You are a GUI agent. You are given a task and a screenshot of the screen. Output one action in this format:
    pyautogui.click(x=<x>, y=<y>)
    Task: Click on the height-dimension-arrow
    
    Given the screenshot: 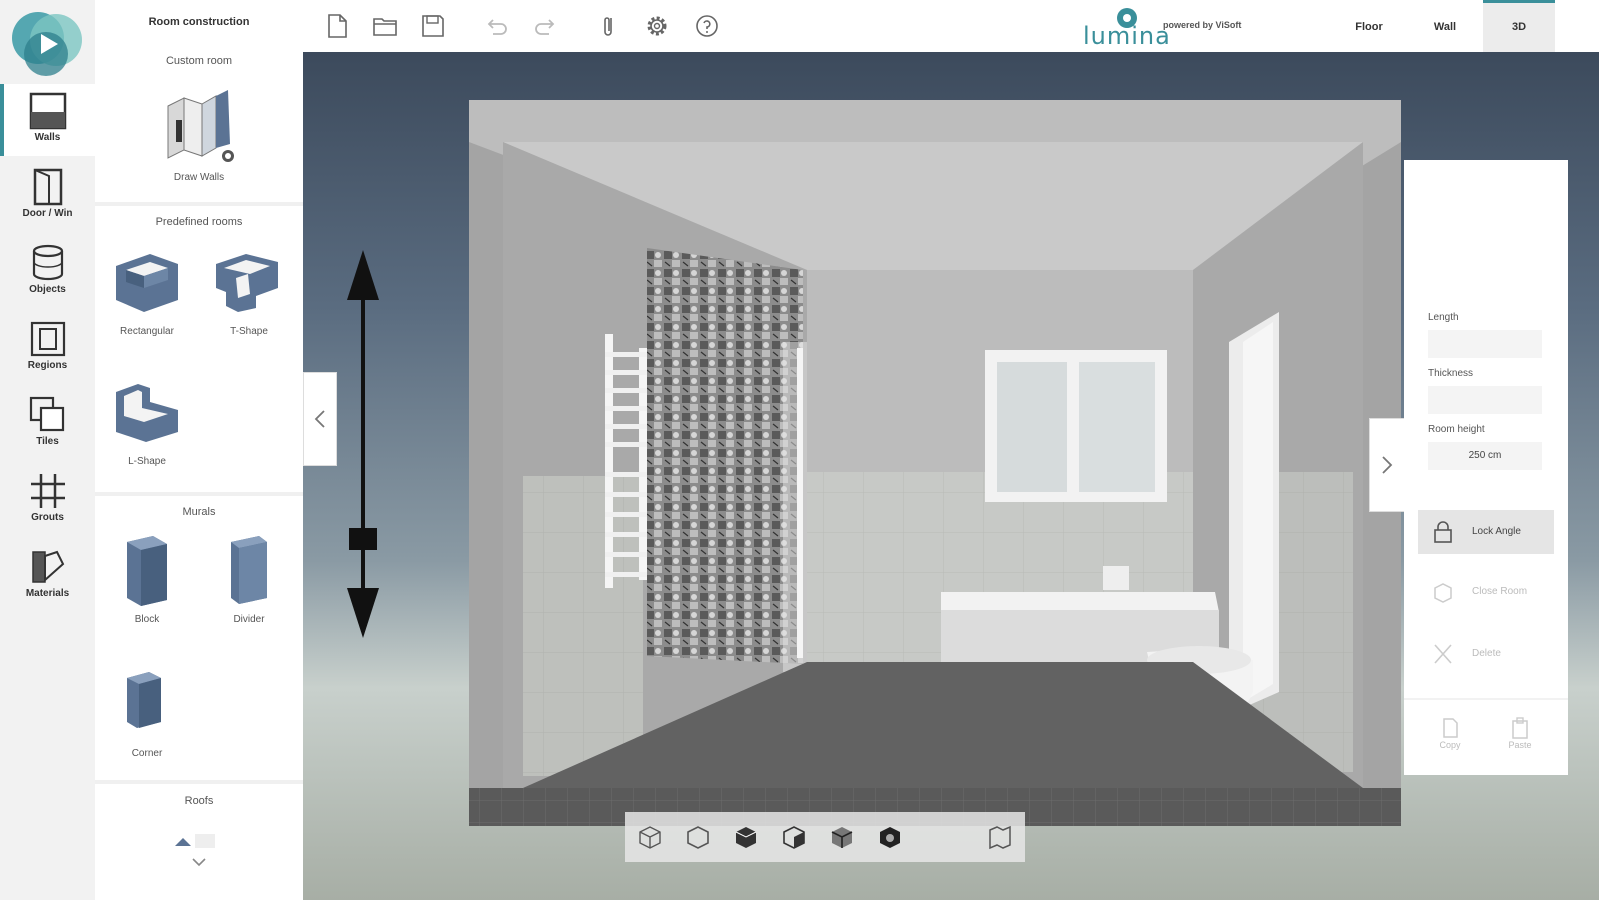 What is the action you would take?
    pyautogui.click(x=363, y=444)
    